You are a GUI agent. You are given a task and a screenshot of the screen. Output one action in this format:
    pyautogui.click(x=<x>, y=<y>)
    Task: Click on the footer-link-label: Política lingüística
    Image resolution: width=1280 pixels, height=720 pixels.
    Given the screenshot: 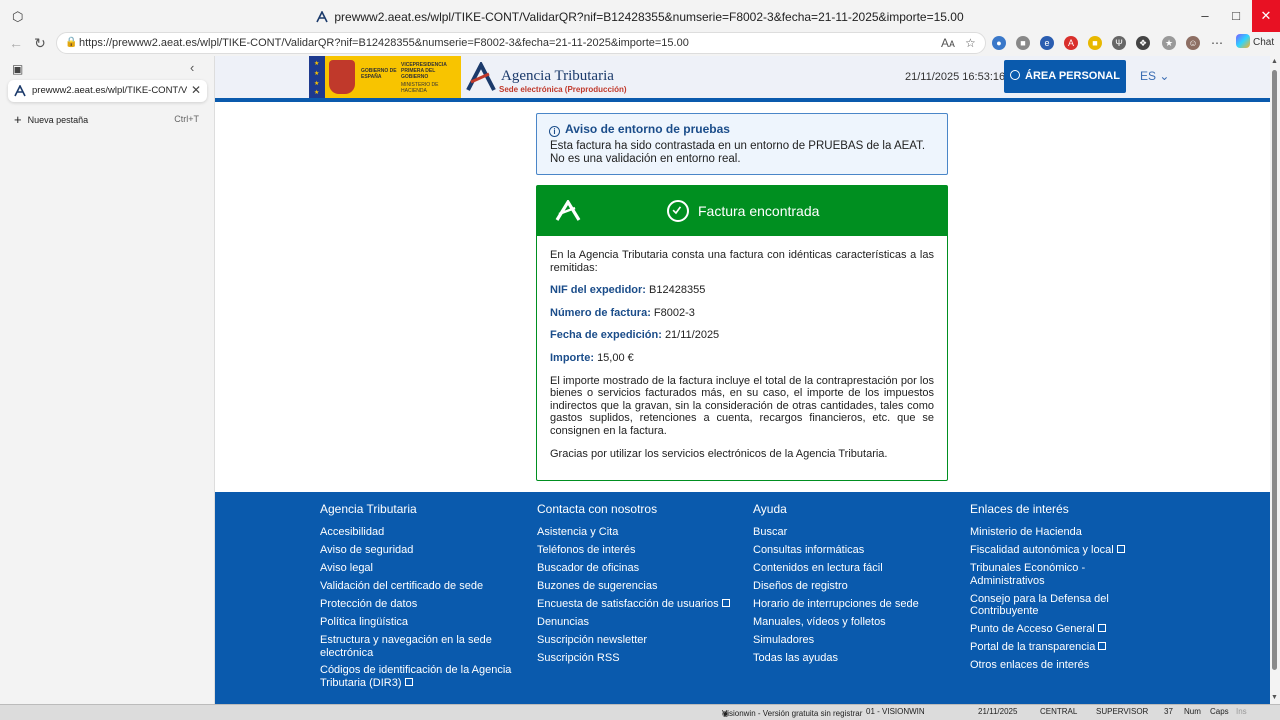 What is the action you would take?
    pyautogui.click(x=364, y=621)
    